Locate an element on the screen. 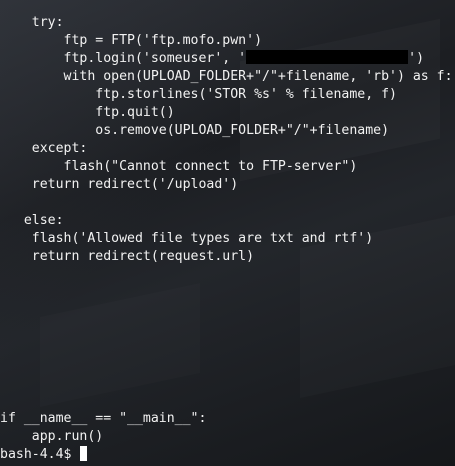 Image resolution: width=455 pixels, height=466 pixels. code-line-ftp-login: ftp.login('someuser', ' ') is located at coordinates (212, 59).